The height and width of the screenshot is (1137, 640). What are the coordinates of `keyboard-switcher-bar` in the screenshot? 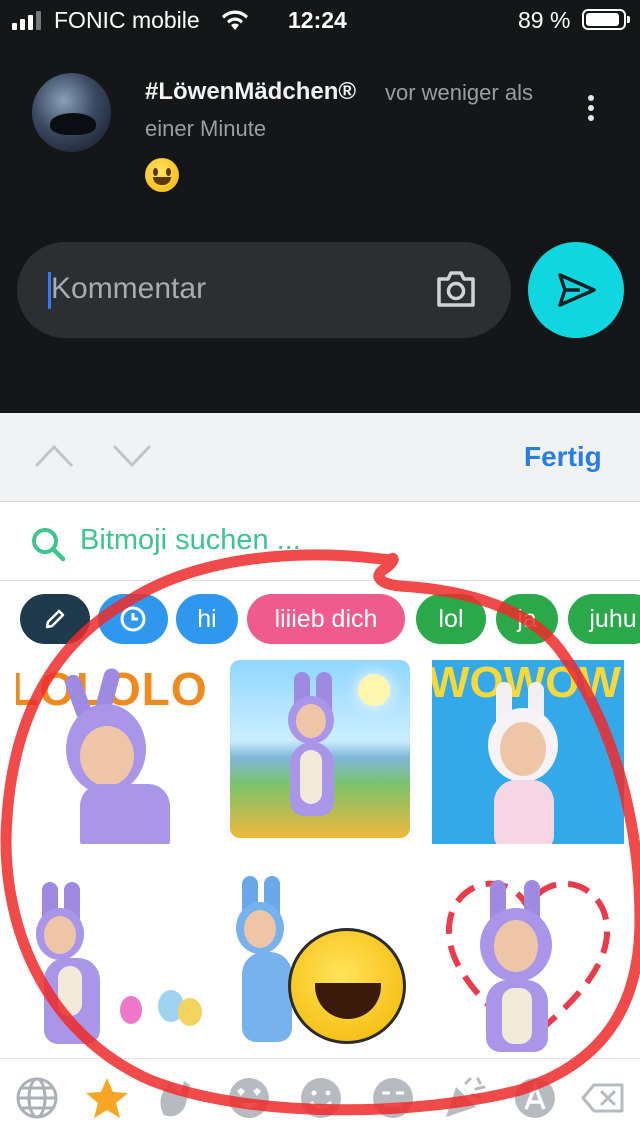 It's located at (320, 1097).